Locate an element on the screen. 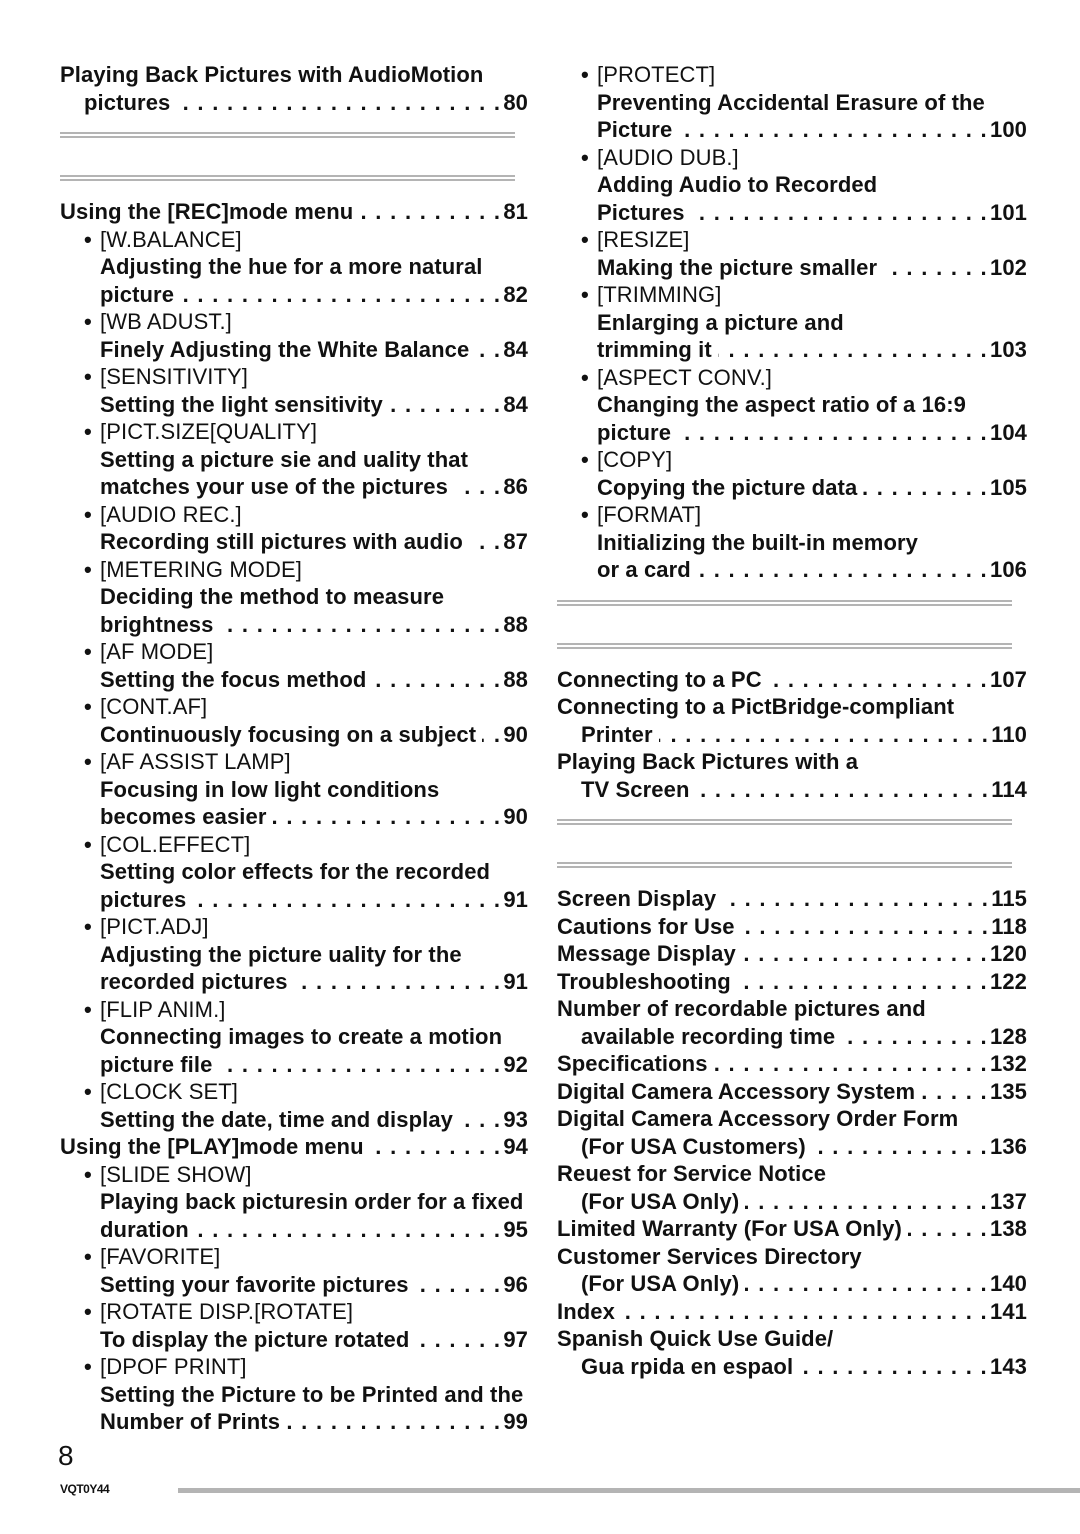 Image resolution: width=1080 pixels, height=1534 pixels. toc-entry: Pictures 101 is located at coordinates (792, 212).